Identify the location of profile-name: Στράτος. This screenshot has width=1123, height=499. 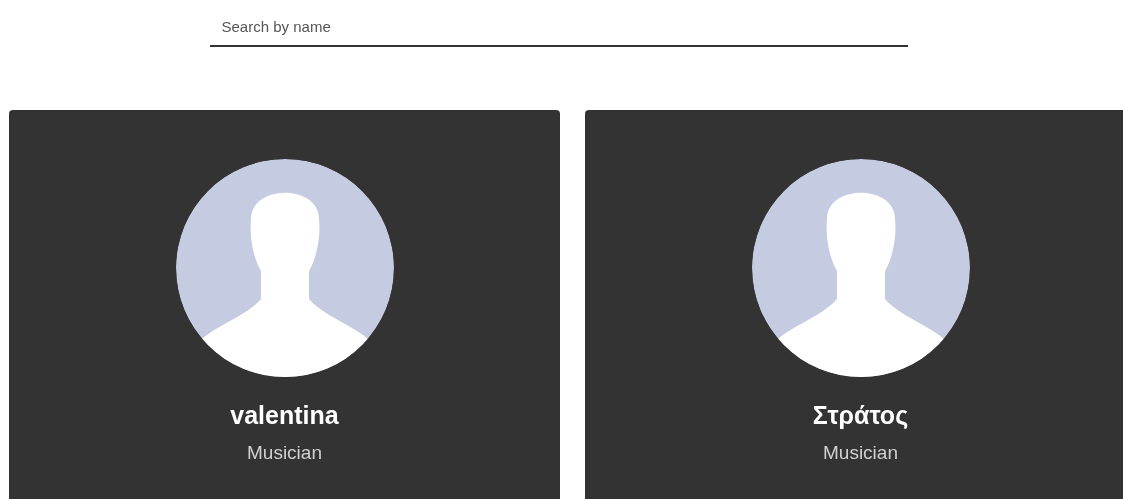
(860, 415).